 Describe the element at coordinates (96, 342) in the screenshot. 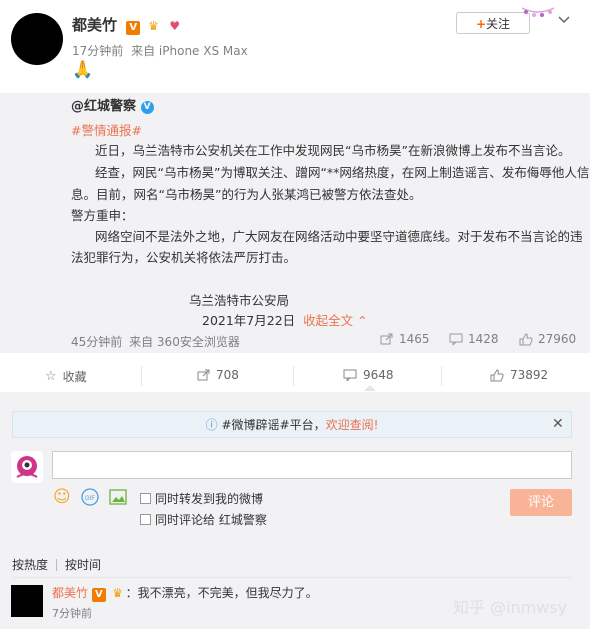

I see `repost-time: 45分钟前` at that location.